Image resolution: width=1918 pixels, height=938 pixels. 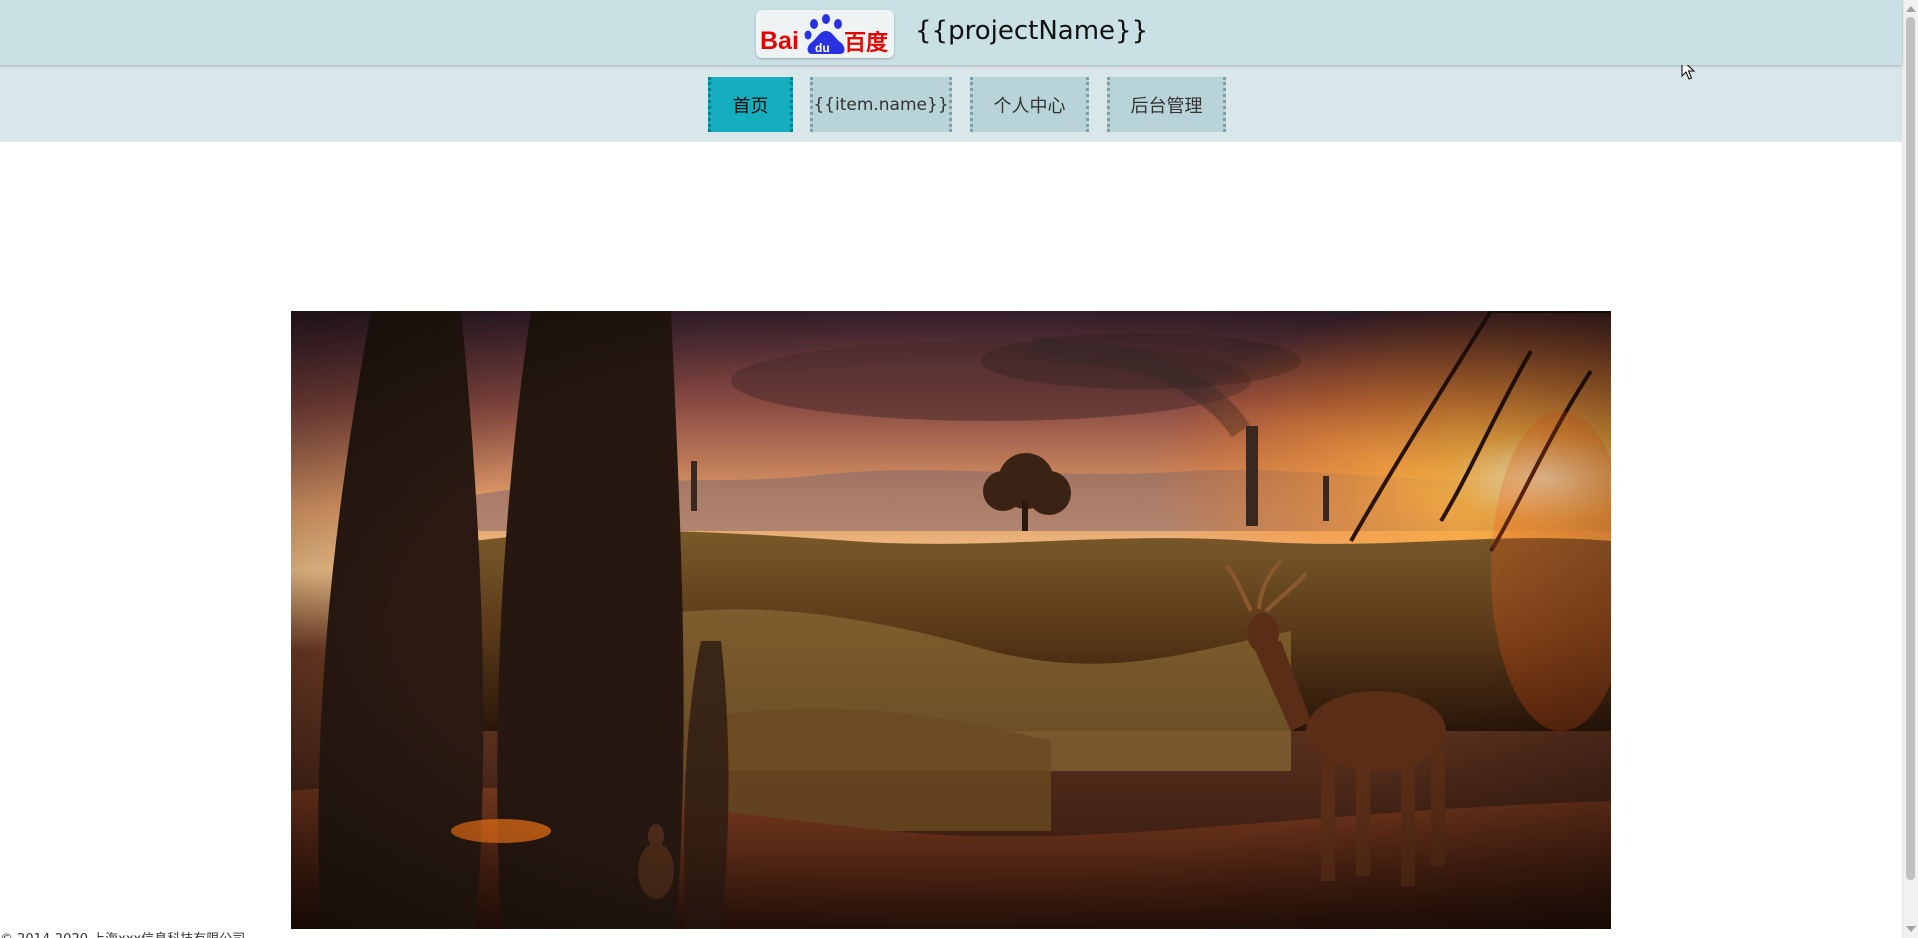 I want to click on baidu-logo-icon: Bai du 百度, so click(x=824, y=35).